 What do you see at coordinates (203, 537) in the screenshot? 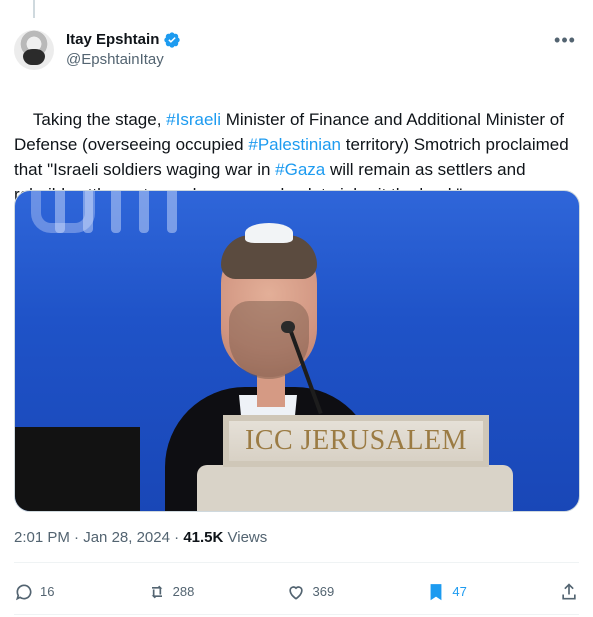
I see `views-count: 41.5K` at bounding box center [203, 537].